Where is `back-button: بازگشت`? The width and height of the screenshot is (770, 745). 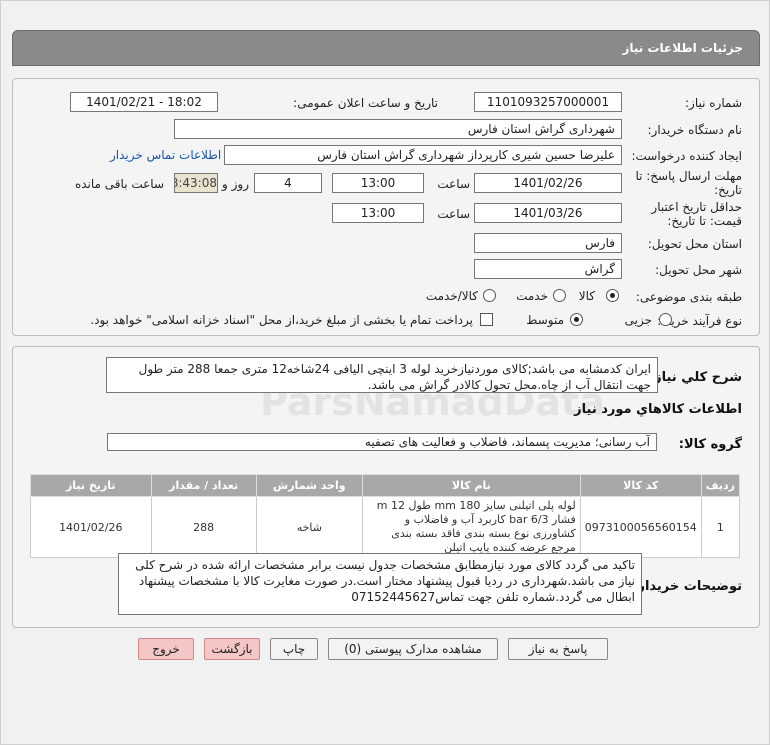 back-button: بازگشت is located at coordinates (232, 649).